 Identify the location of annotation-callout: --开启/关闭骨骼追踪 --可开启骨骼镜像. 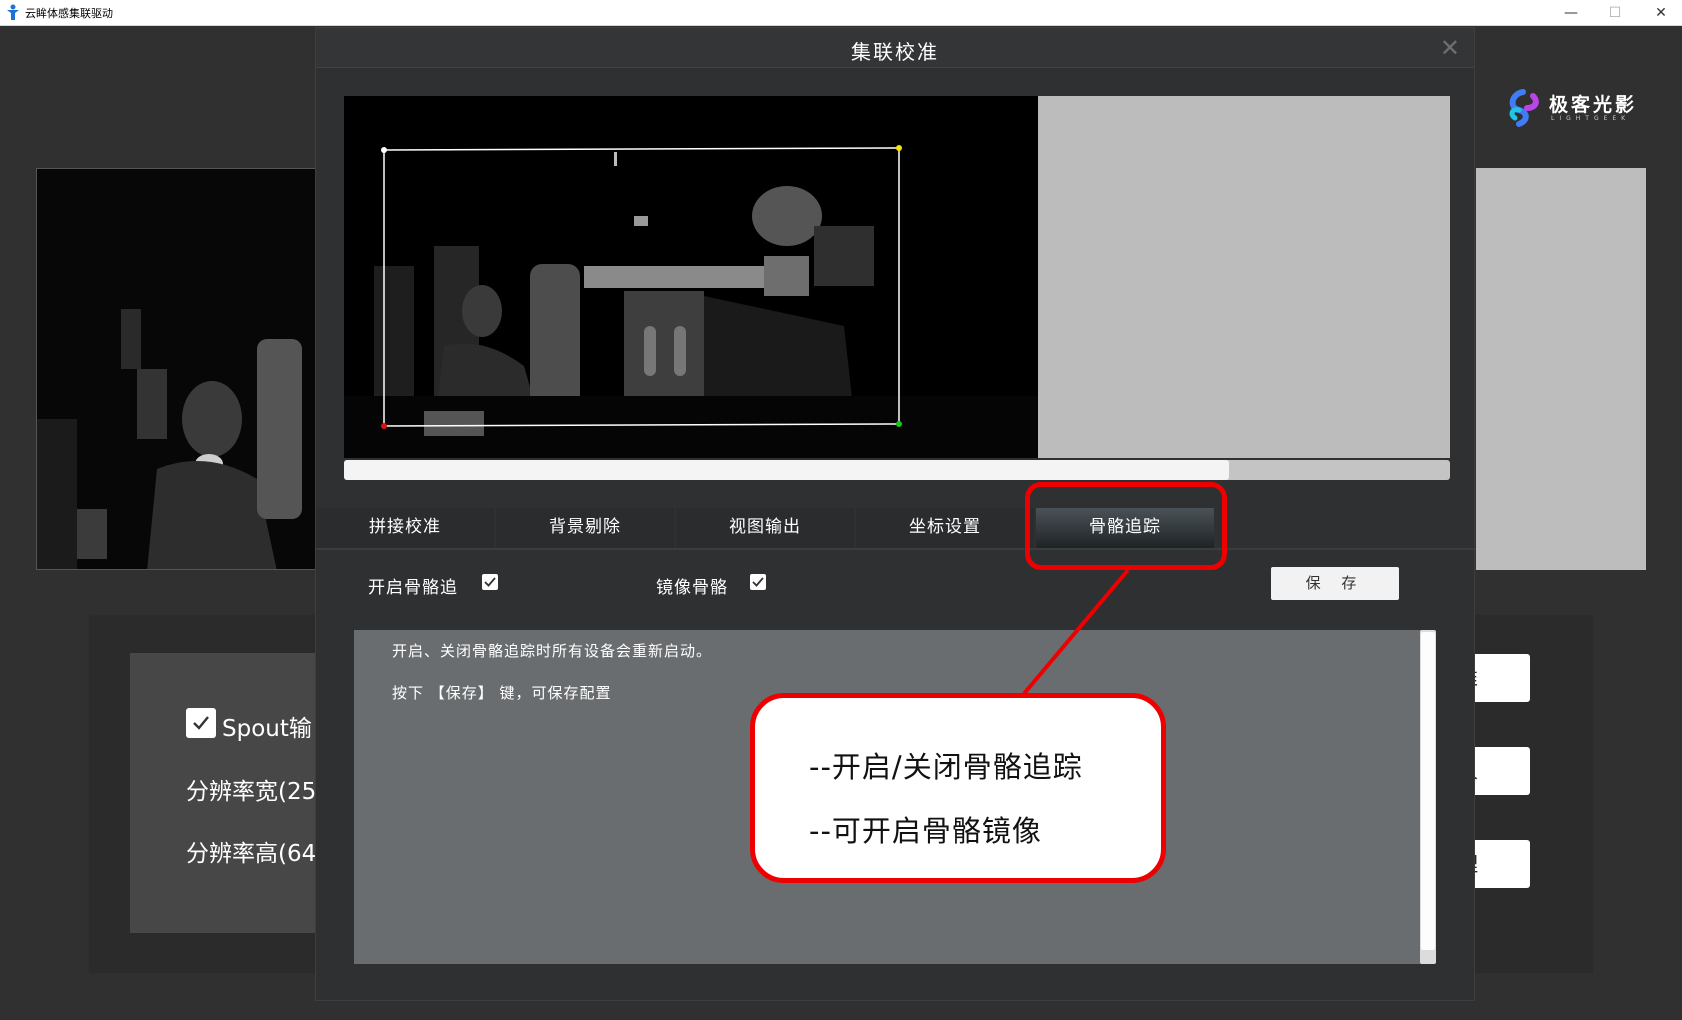
(958, 788).